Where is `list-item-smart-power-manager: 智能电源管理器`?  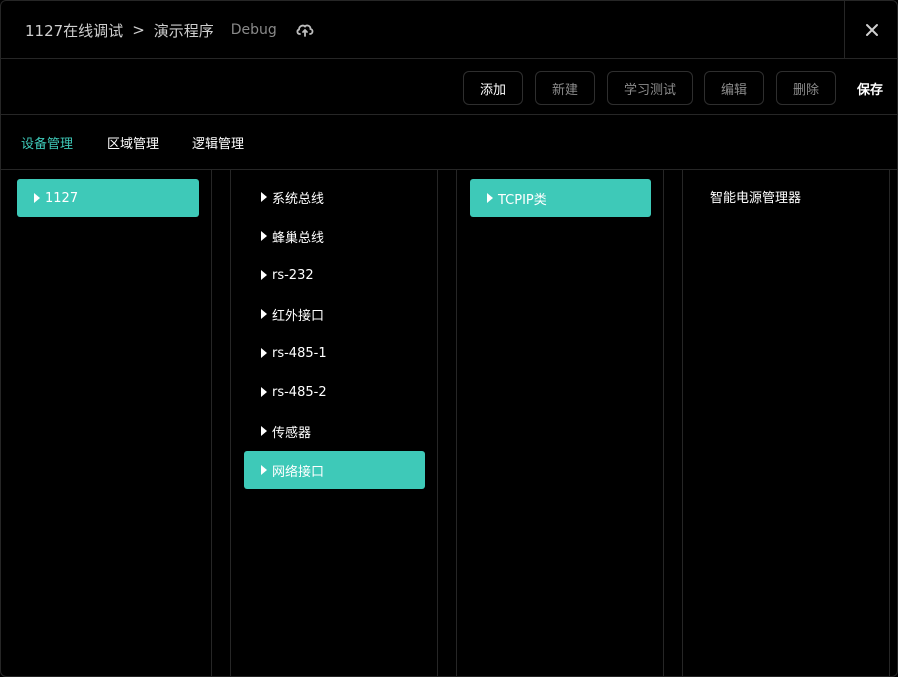
list-item-smart-power-manager: 智能电源管理器 is located at coordinates (786, 196).